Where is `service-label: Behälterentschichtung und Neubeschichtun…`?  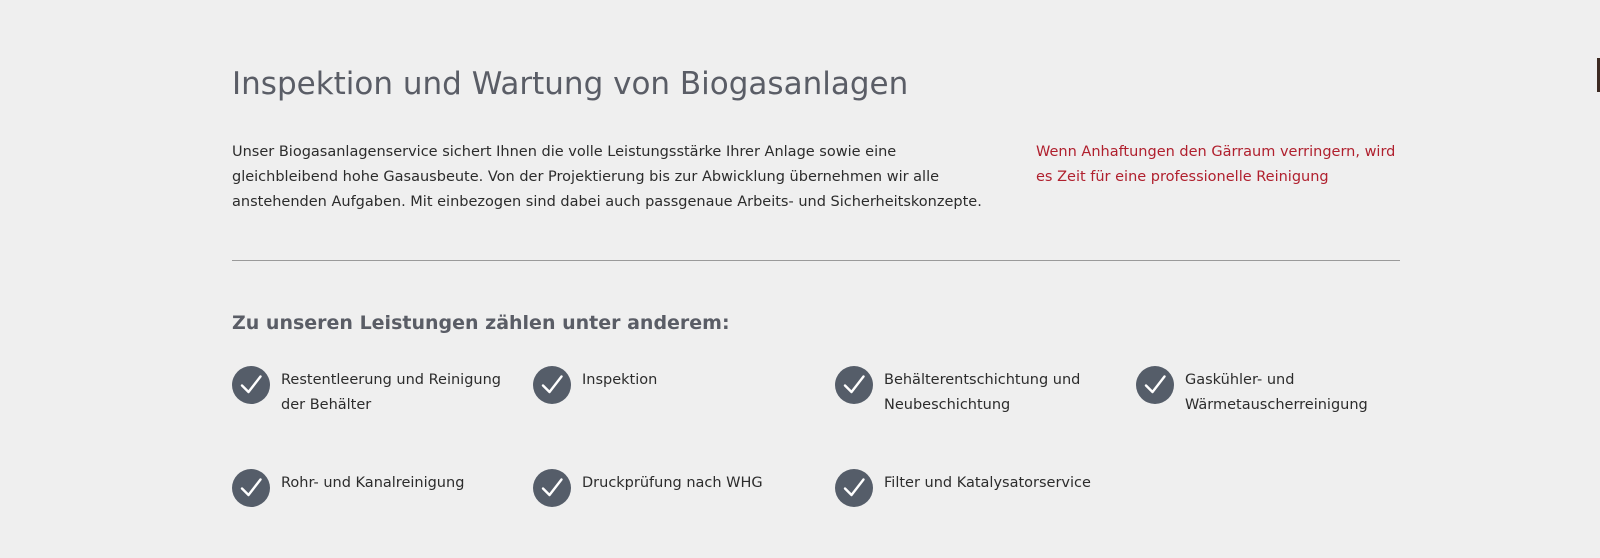 service-label: Behälterentschichtung und Neubeschichtun… is located at coordinates (982, 392).